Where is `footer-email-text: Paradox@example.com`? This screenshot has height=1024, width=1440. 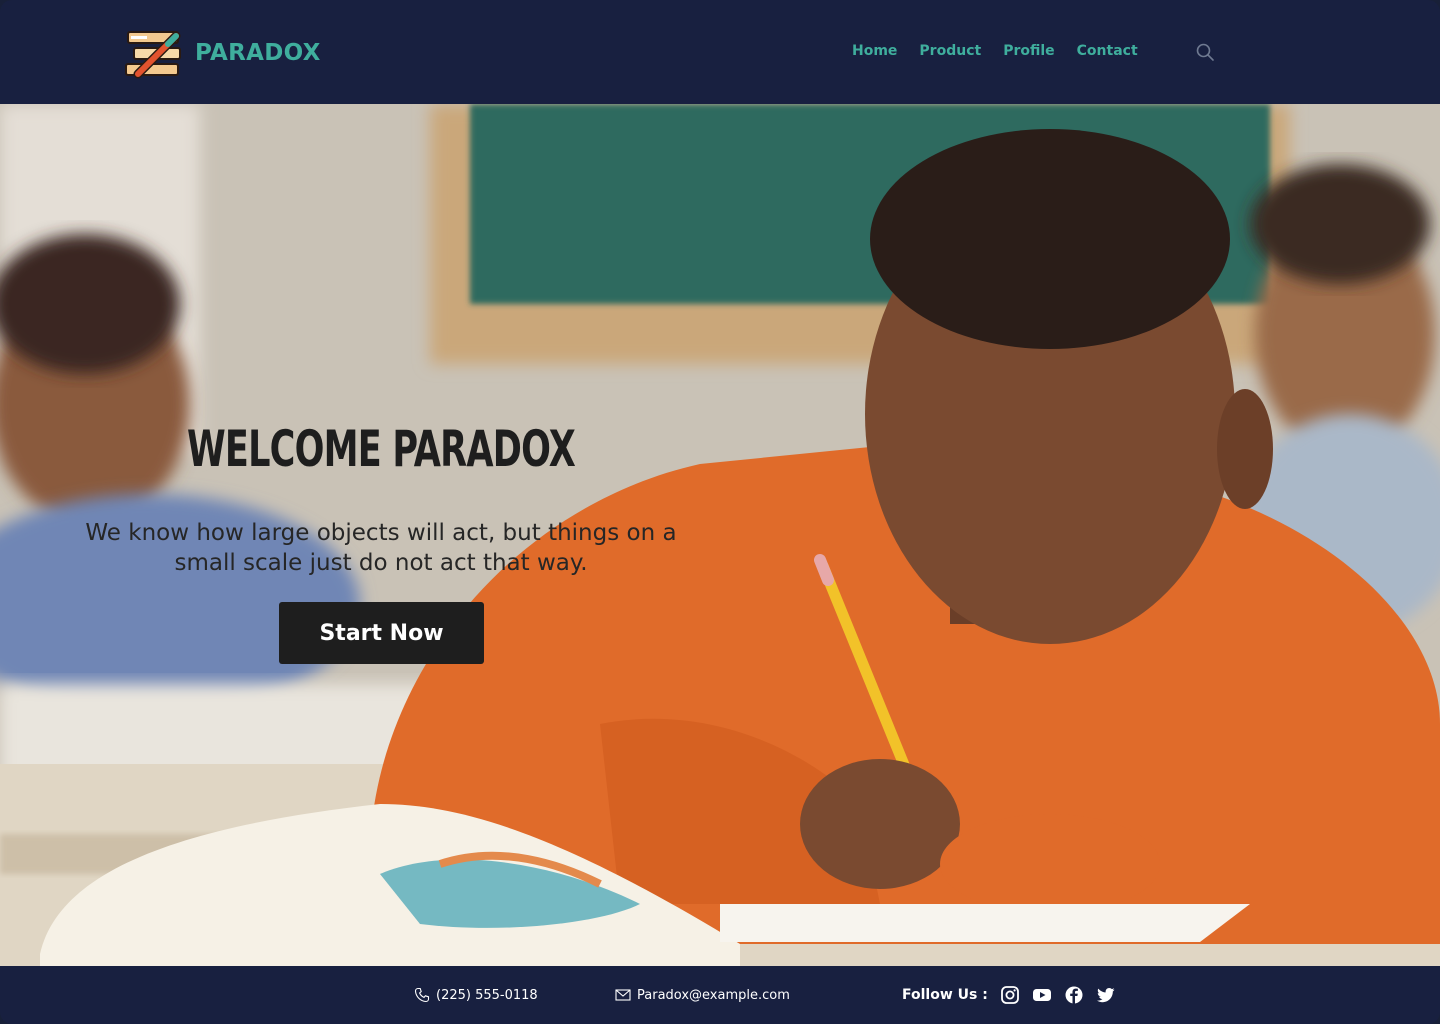 footer-email-text: Paradox@example.com is located at coordinates (713, 995).